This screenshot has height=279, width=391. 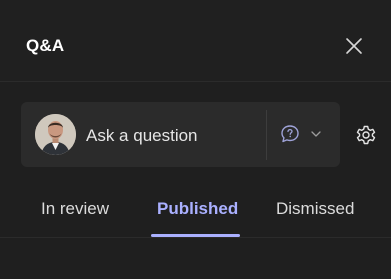 What do you see at coordinates (142, 136) in the screenshot?
I see `ask-question-input: Ask a question` at bounding box center [142, 136].